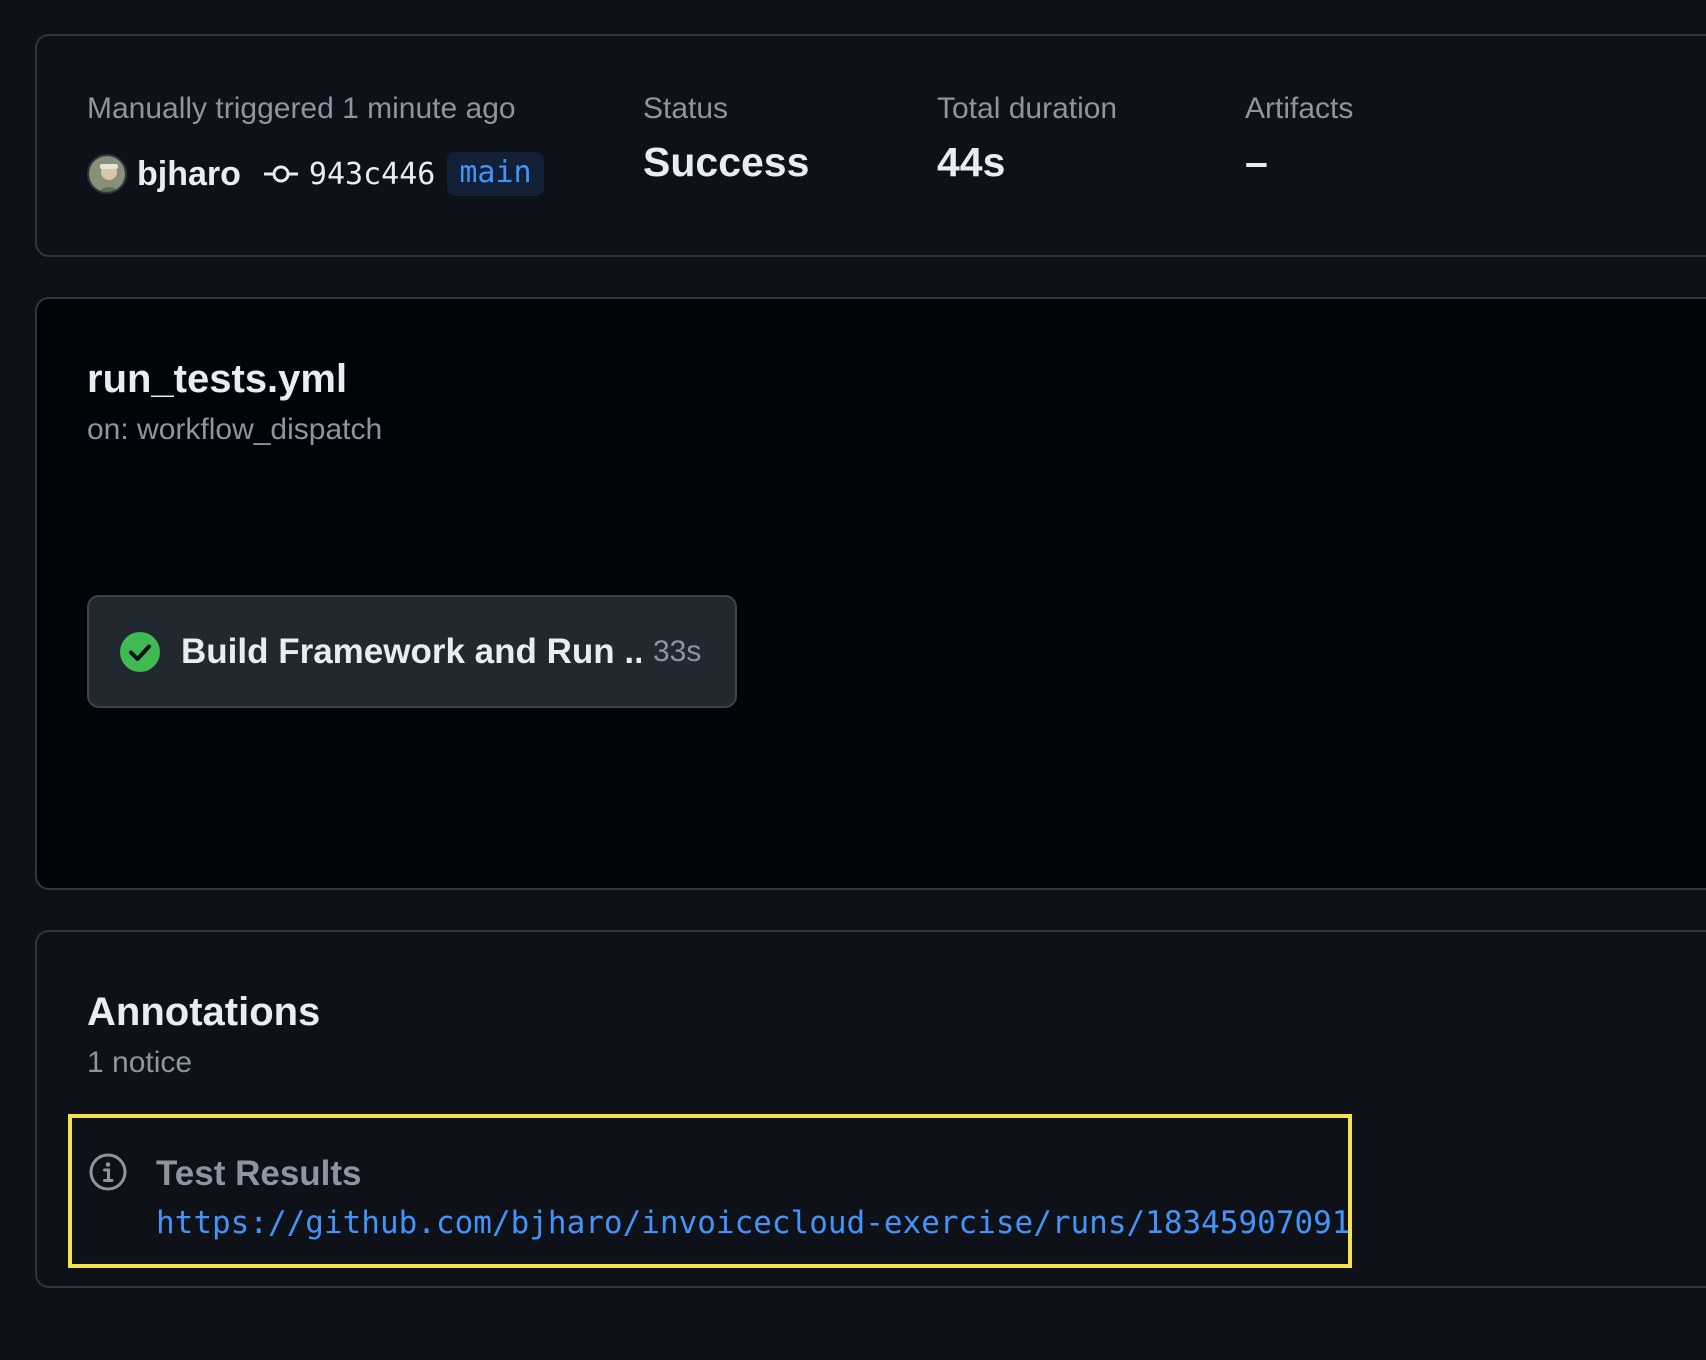  I want to click on artifacts-column: Artifacts, so click(1299, 109).